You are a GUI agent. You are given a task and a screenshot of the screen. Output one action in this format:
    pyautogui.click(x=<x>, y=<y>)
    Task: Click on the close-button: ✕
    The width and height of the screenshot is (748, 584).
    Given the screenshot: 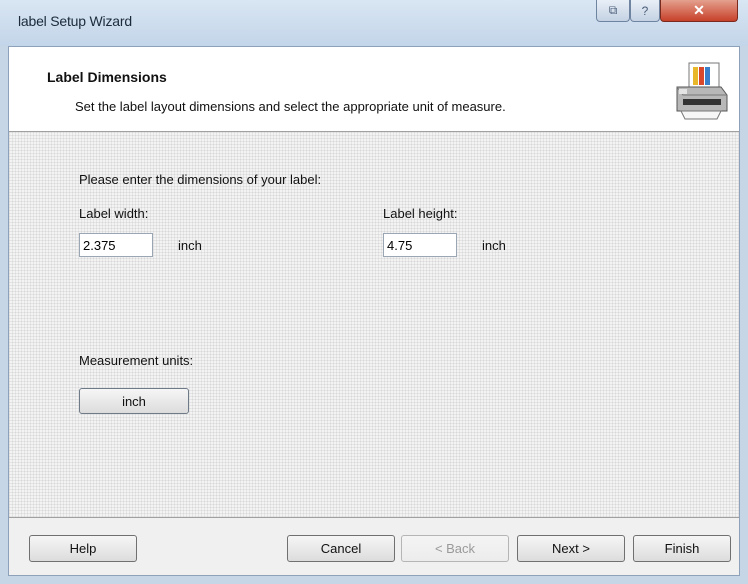 What is the action you would take?
    pyautogui.click(x=699, y=11)
    